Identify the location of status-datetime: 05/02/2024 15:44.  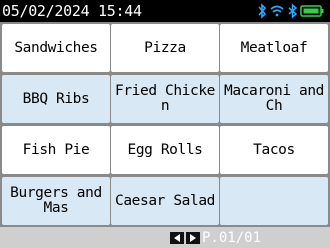
(72, 11).